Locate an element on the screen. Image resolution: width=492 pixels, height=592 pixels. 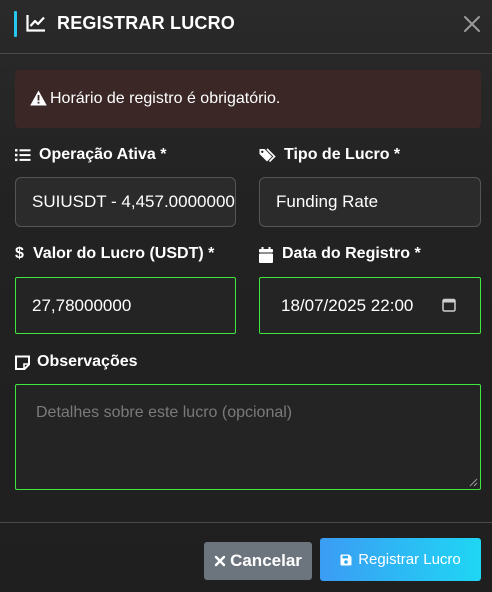
notes-label: Observações is located at coordinates (87, 361).